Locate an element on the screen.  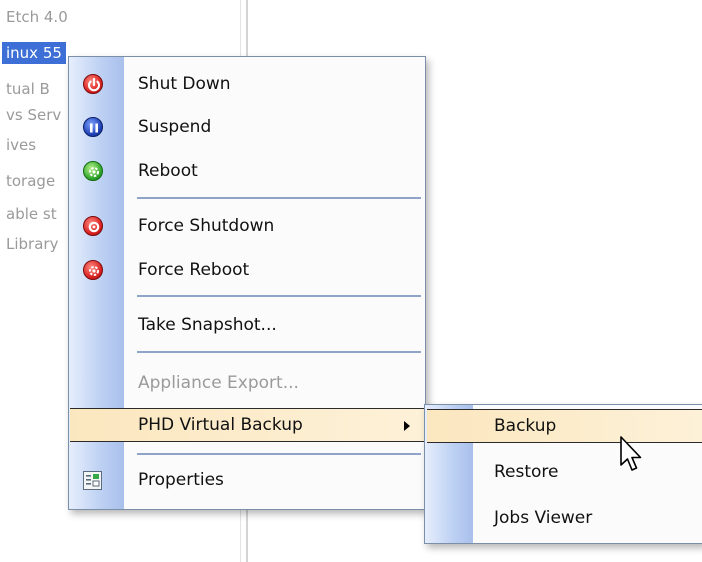
menu-item-label: Jobs Viewer is located at coordinates (543, 518).